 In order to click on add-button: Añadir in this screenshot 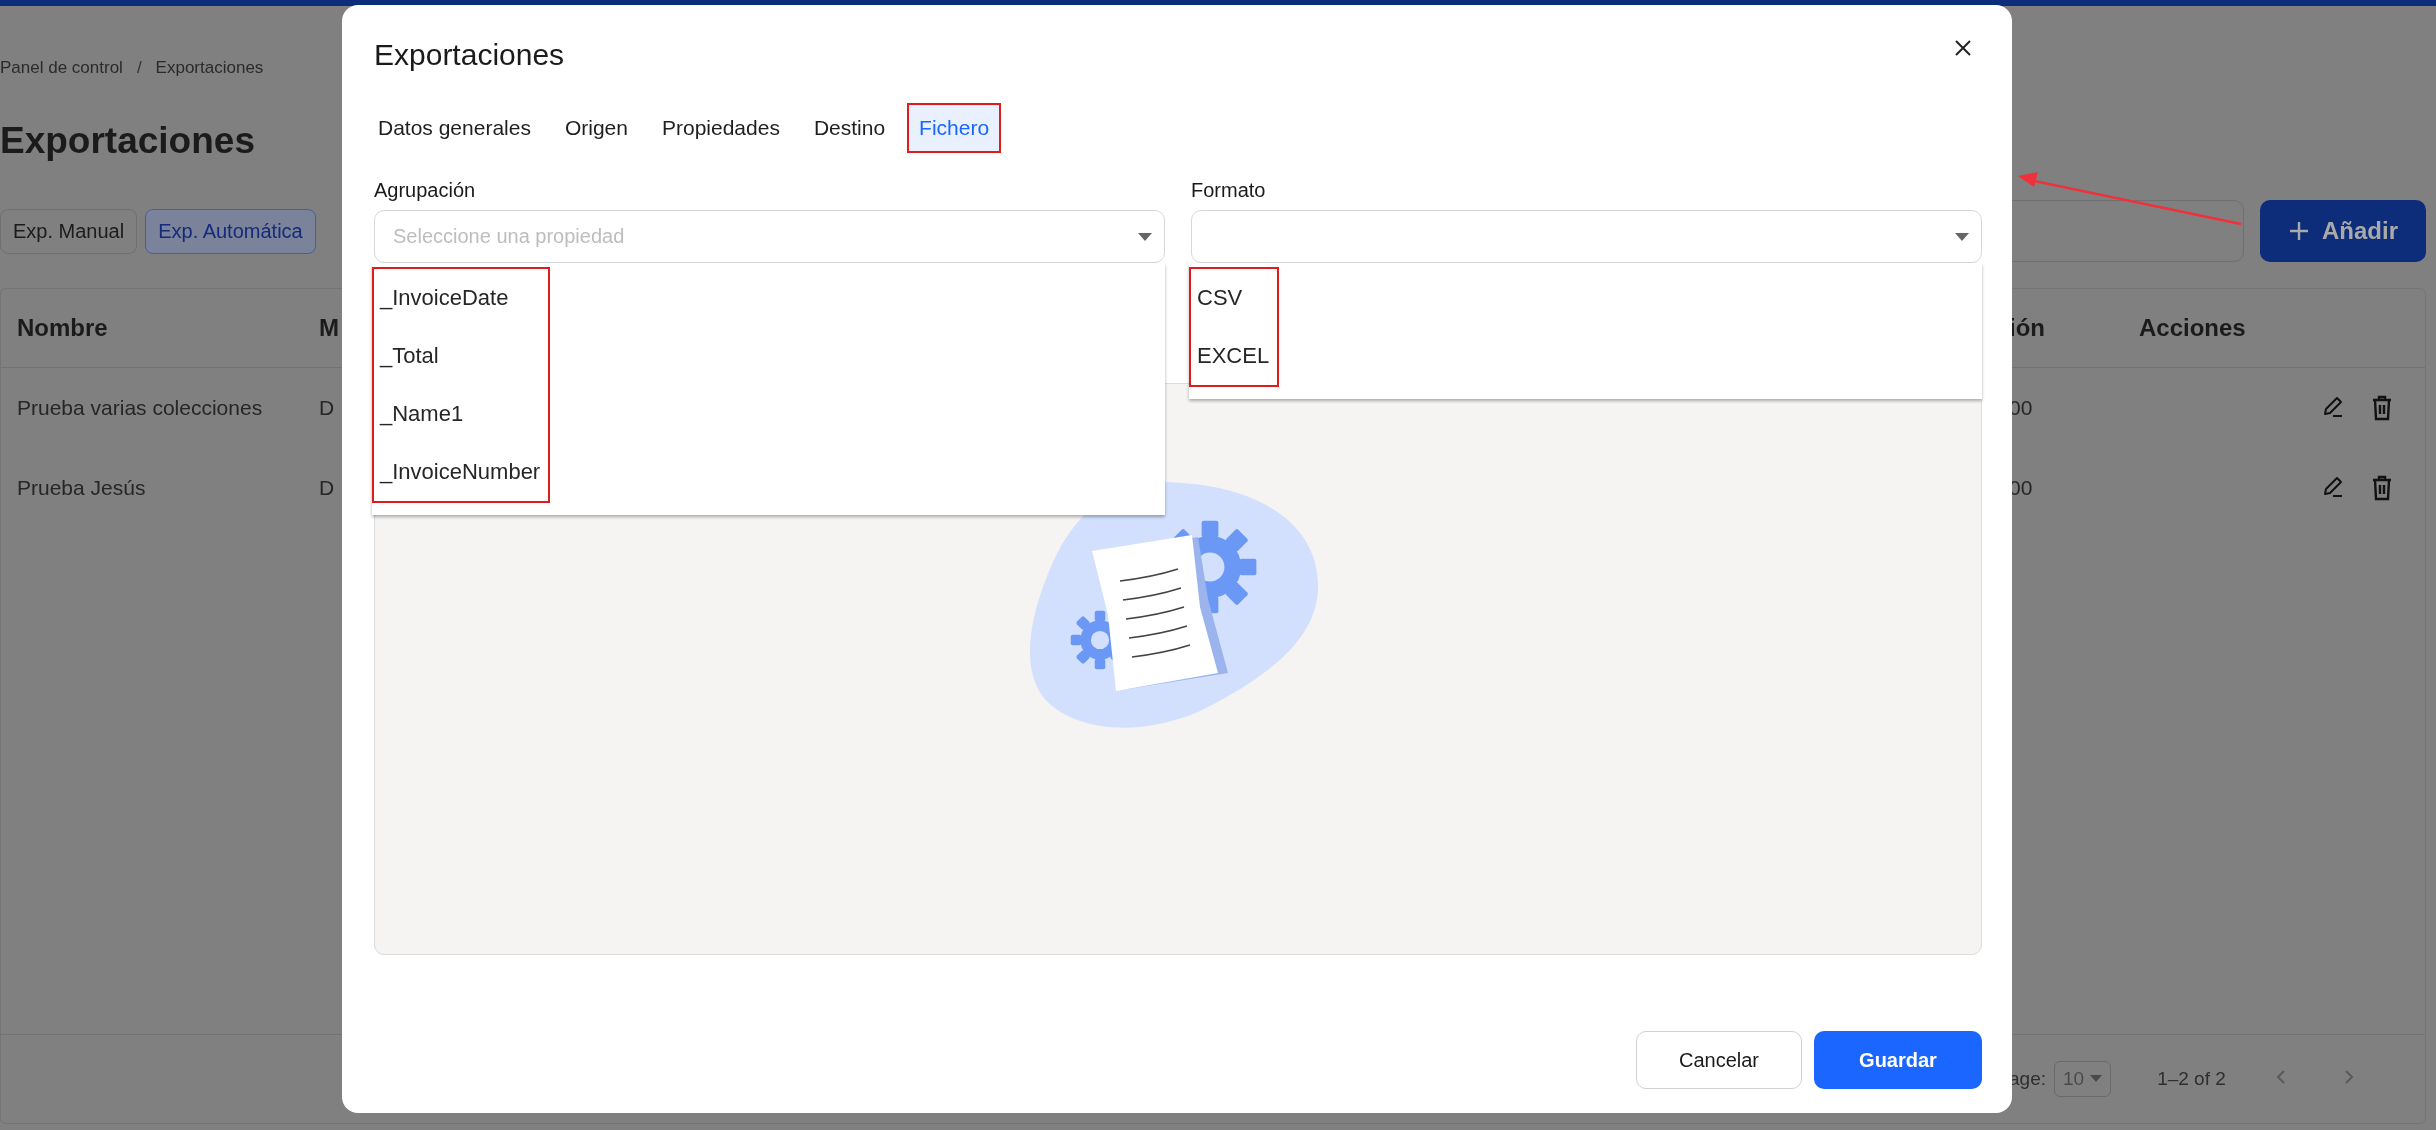, I will do `click(2343, 231)`.